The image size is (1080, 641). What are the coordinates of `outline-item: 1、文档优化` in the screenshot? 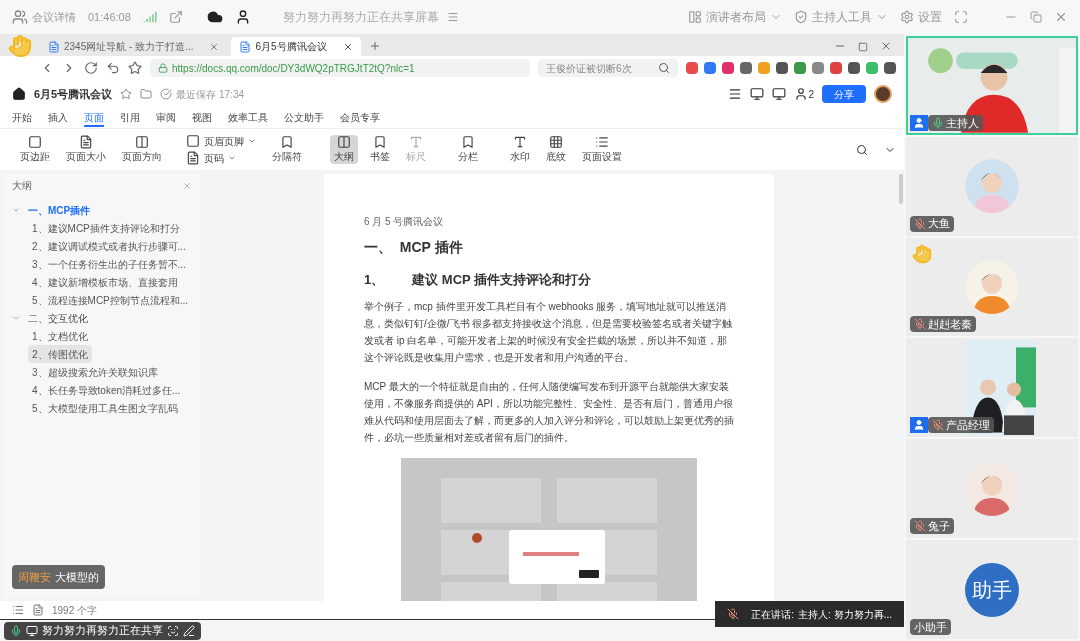 It's located at (60, 336).